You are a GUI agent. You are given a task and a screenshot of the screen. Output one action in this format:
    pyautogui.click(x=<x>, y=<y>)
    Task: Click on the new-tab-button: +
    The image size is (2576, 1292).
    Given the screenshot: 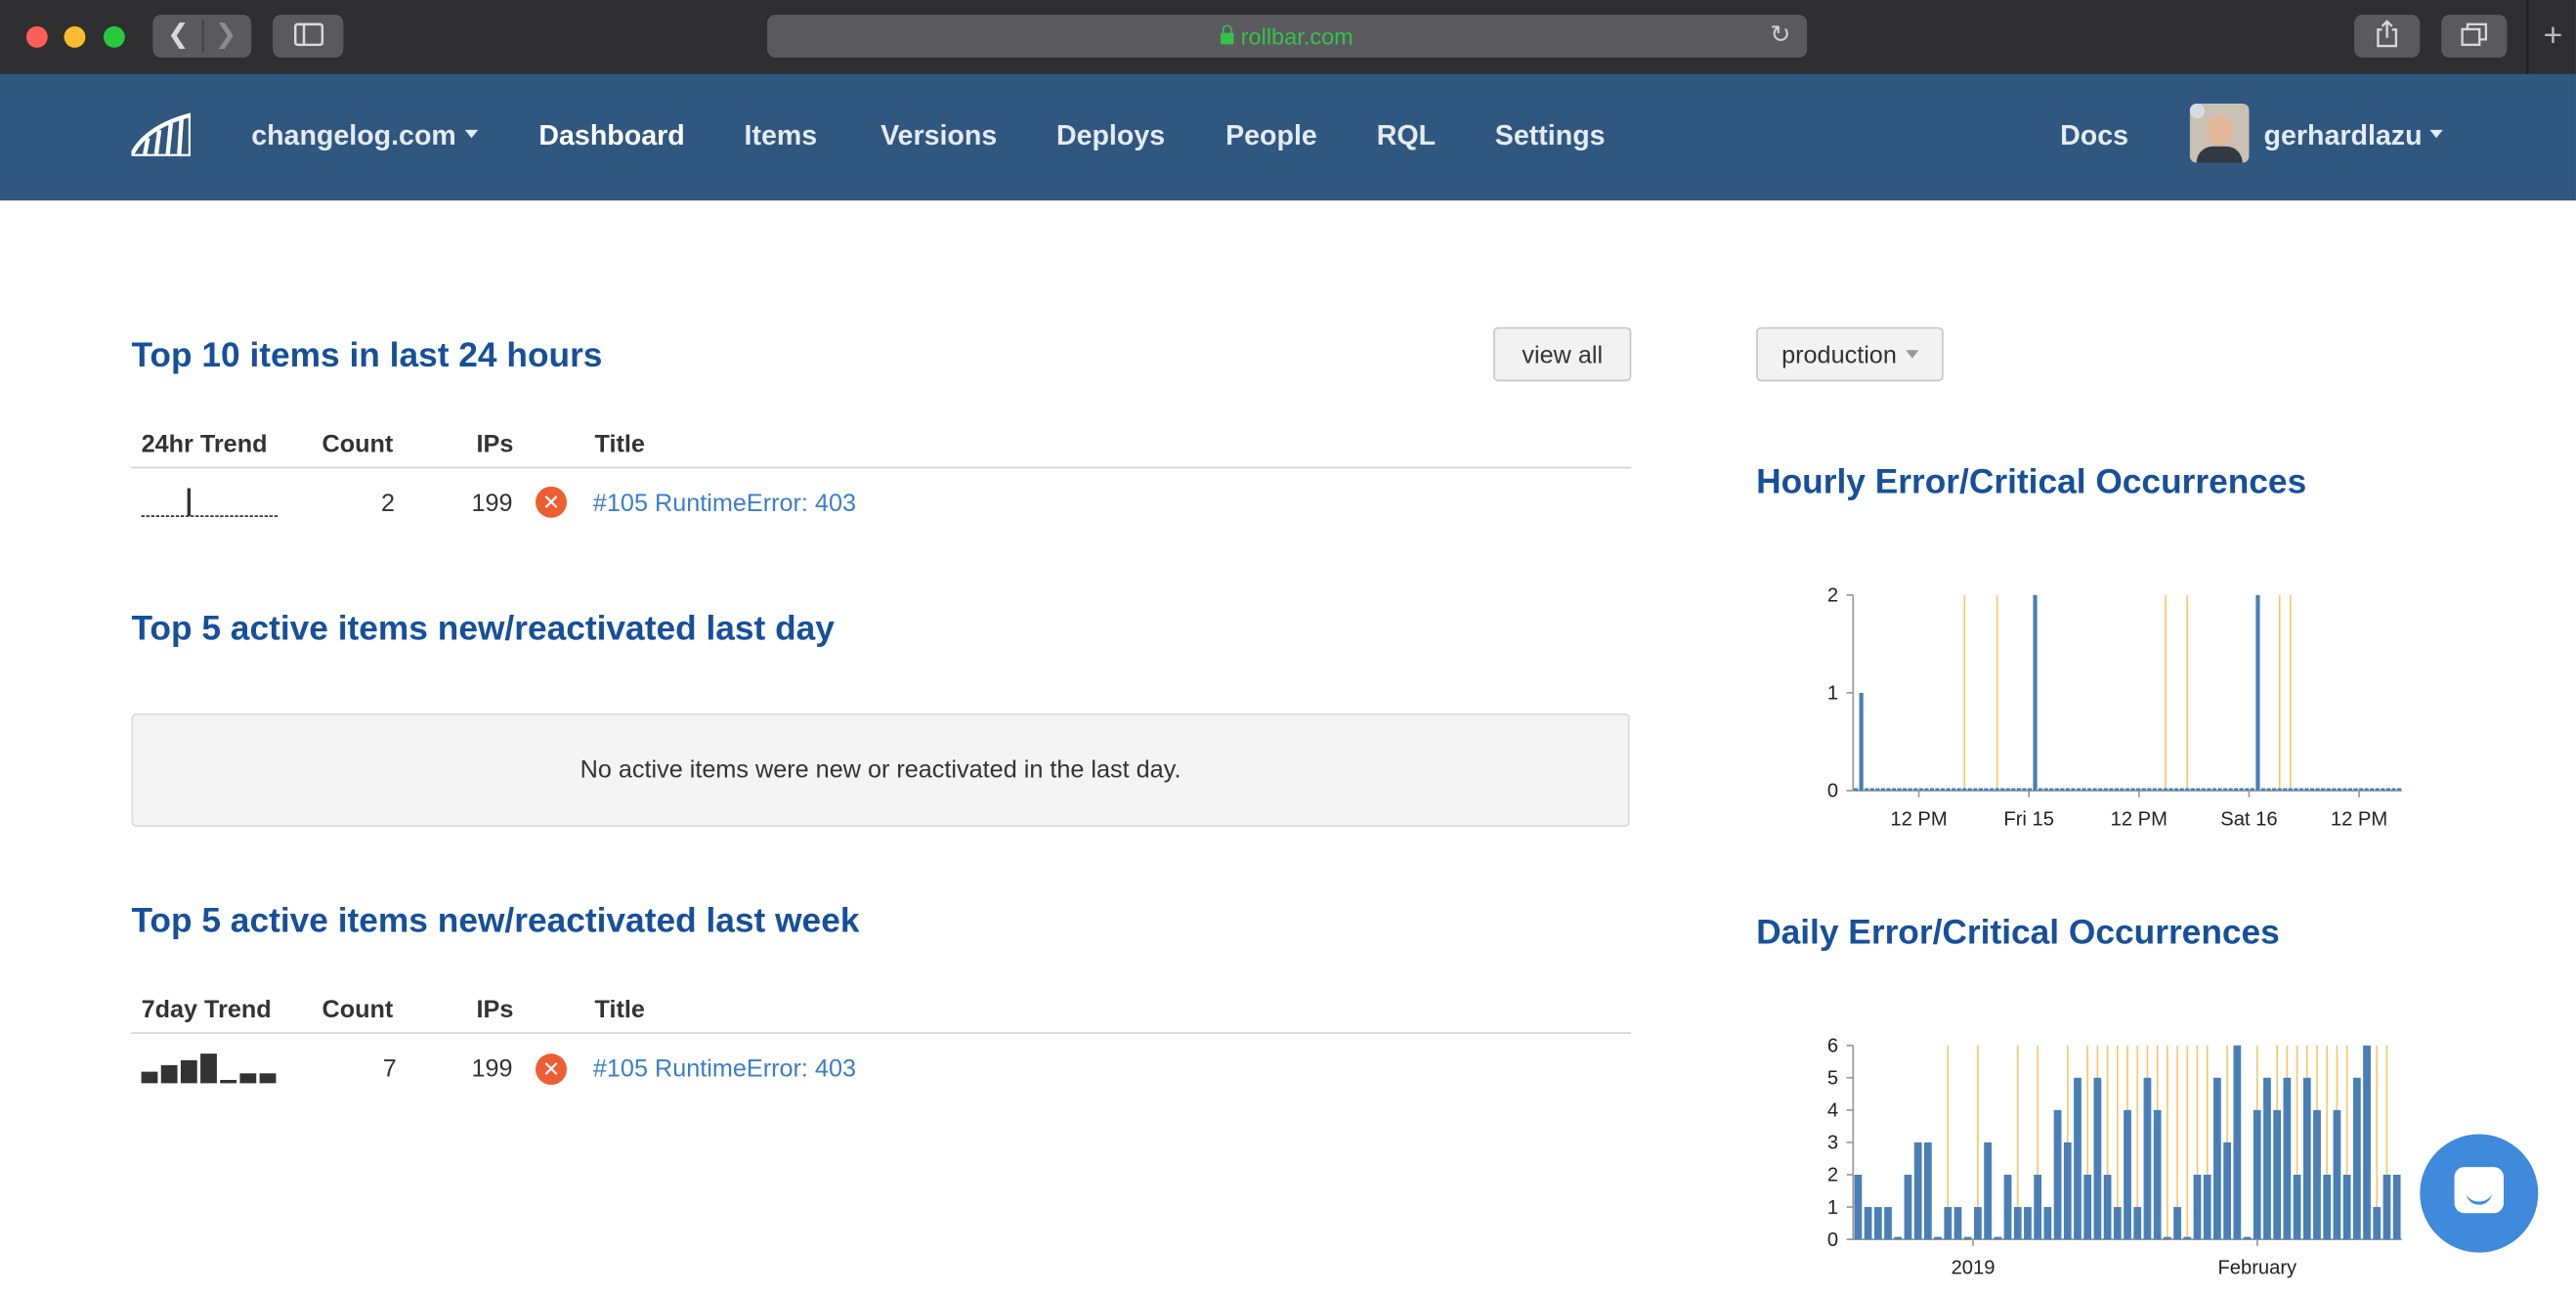 What is the action you would take?
    pyautogui.click(x=2551, y=37)
    